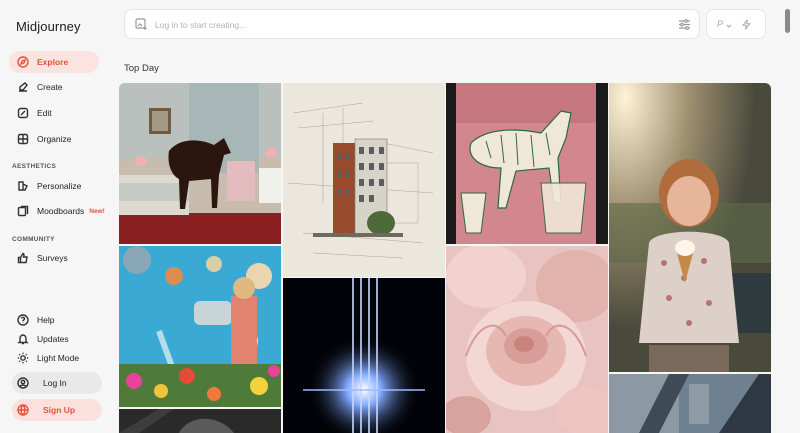 Image resolution: width=800 pixels, height=433 pixels. Describe the element at coordinates (48, 26) in the screenshot. I see `app-logo: Midjourney` at that location.